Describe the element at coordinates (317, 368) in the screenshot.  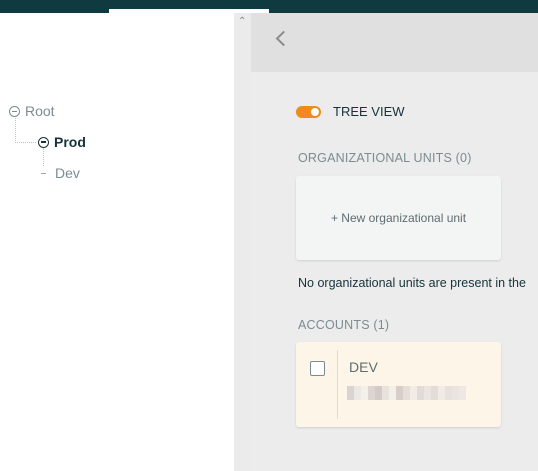
I see `account-checkbox` at that location.